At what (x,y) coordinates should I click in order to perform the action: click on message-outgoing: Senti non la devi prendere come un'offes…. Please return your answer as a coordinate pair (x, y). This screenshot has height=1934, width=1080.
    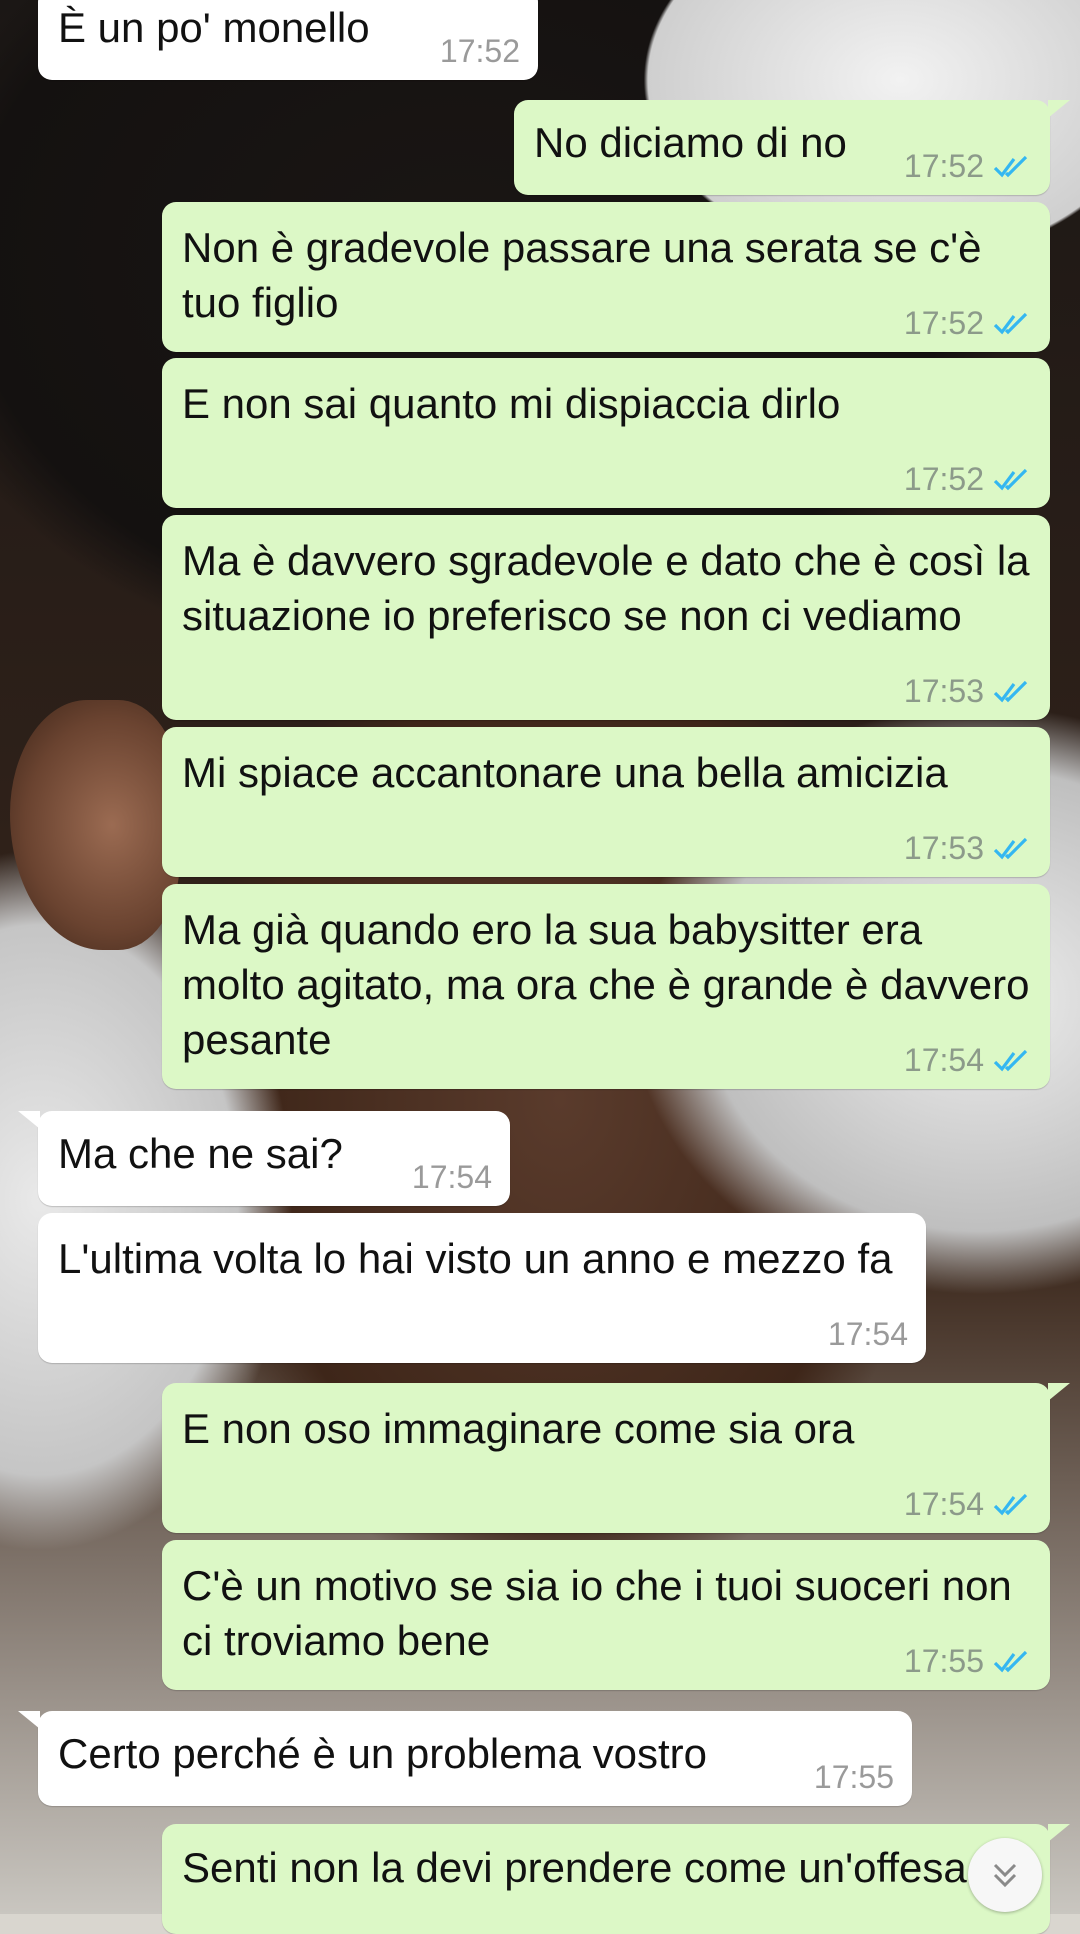
    Looking at the image, I should click on (616, 1879).